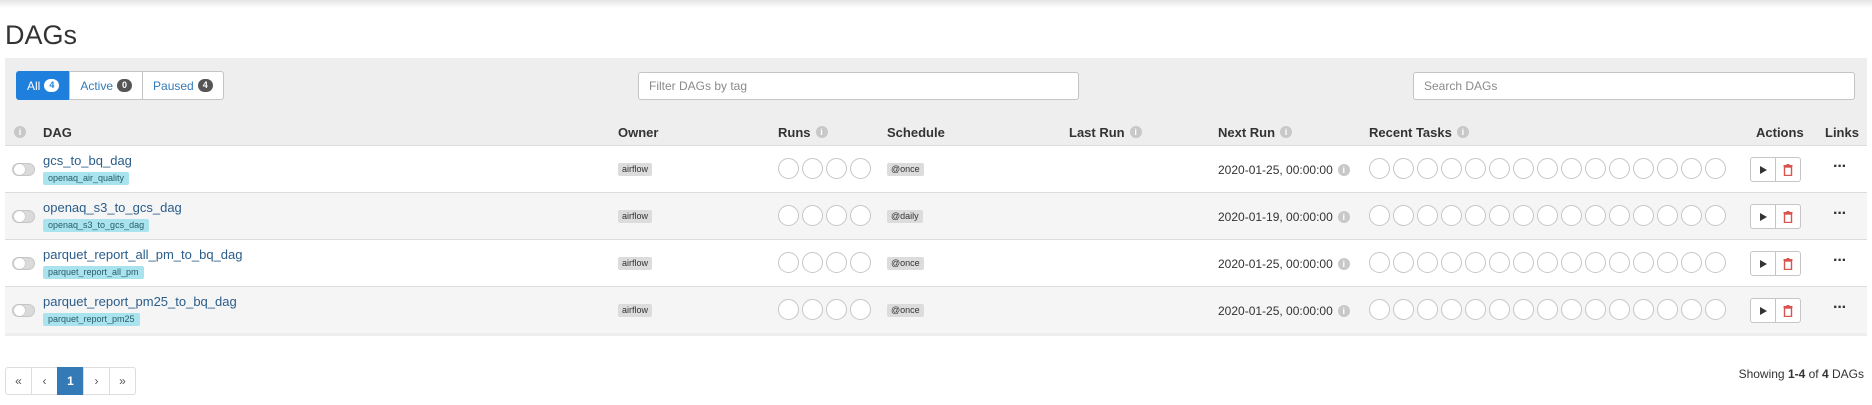  Describe the element at coordinates (91, 319) in the screenshot. I see `dag-tag: parquet_report_pm25` at that location.